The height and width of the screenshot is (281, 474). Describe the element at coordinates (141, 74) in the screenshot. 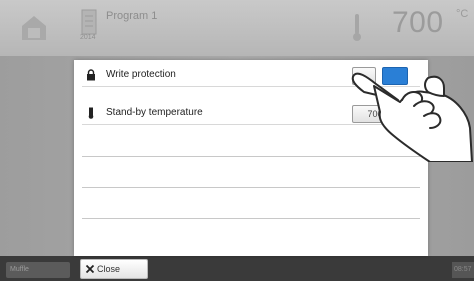

I see `setting-label: Write protection` at that location.